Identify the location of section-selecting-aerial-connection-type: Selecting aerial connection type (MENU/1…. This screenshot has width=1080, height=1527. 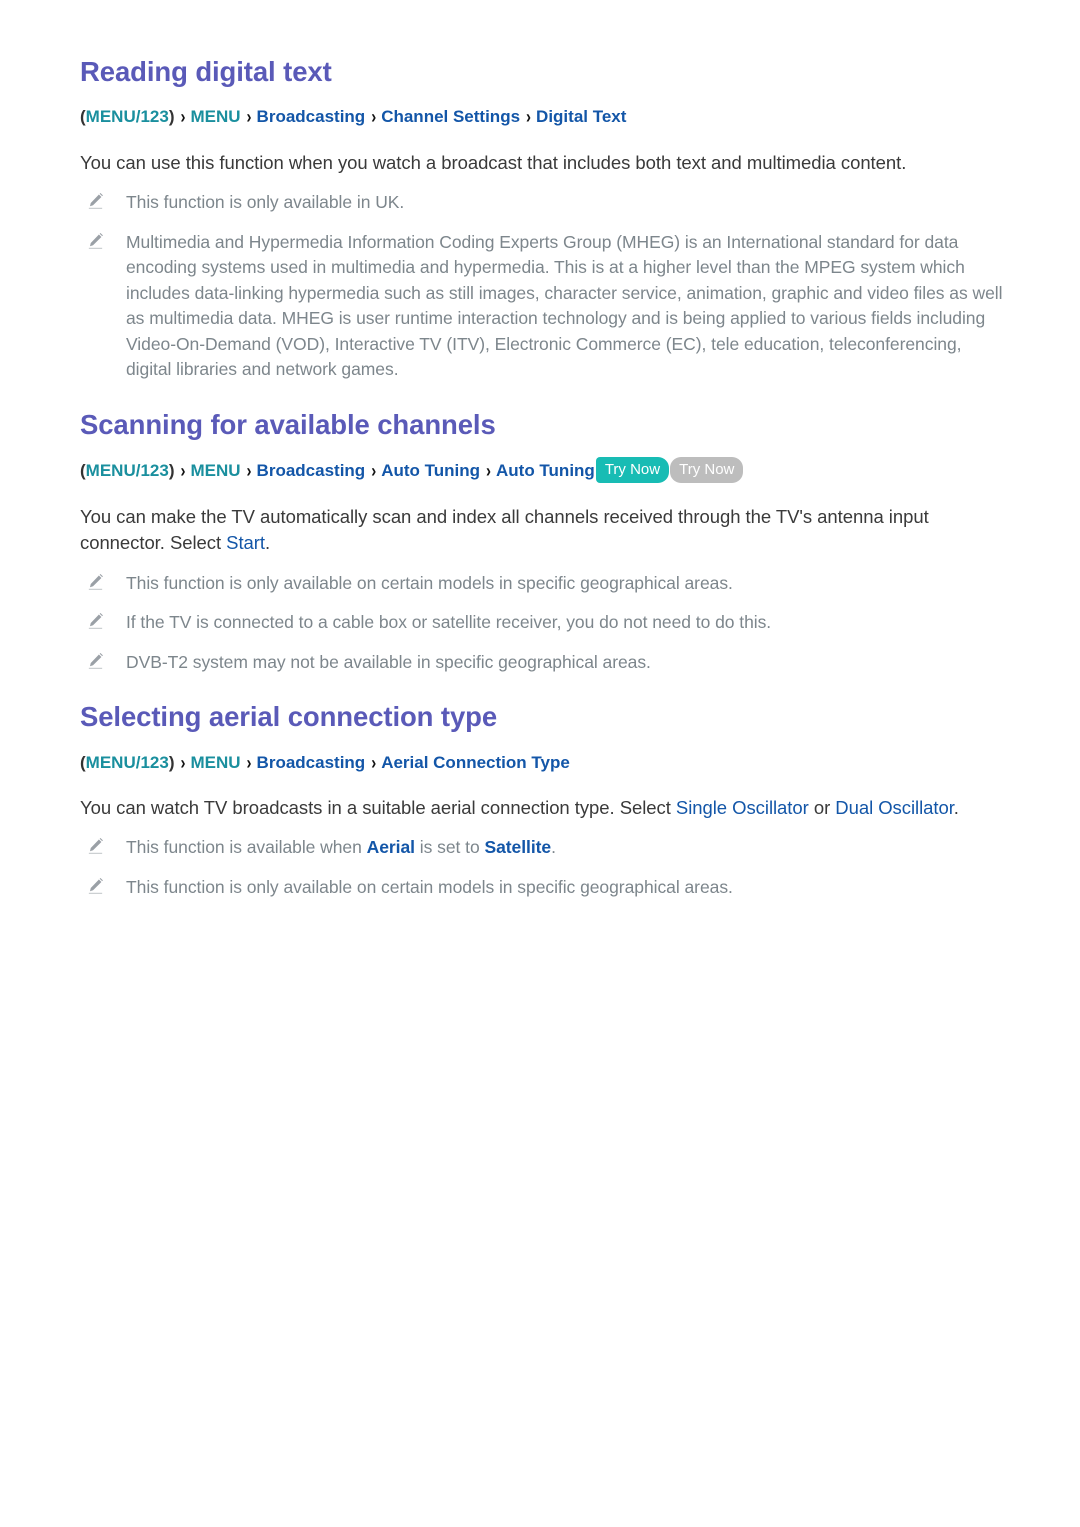
(544, 800).